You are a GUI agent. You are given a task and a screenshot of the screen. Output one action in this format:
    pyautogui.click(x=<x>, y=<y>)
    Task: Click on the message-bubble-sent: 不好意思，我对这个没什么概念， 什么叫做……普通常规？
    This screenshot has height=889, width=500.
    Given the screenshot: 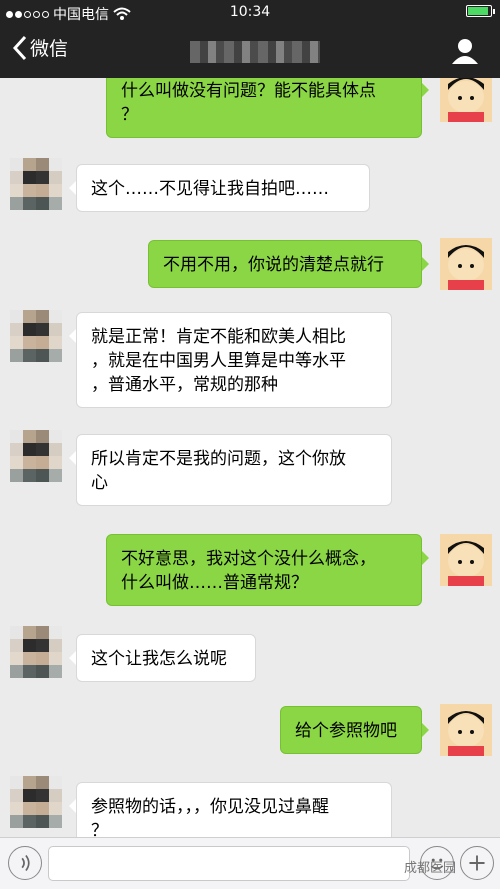 What is the action you would take?
    pyautogui.click(x=267, y=570)
    